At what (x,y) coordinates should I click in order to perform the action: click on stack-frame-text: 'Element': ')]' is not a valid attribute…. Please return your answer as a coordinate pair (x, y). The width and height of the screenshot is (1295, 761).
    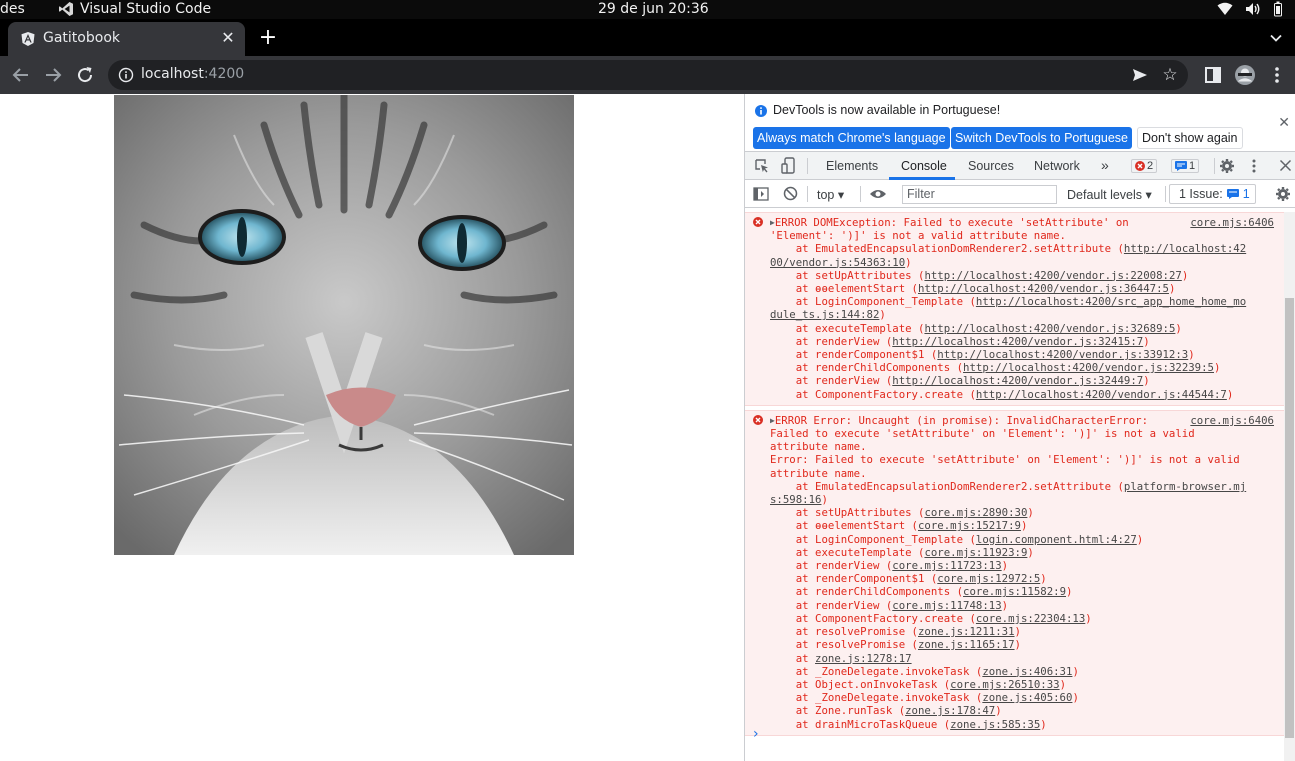
    Looking at the image, I should click on (918, 236).